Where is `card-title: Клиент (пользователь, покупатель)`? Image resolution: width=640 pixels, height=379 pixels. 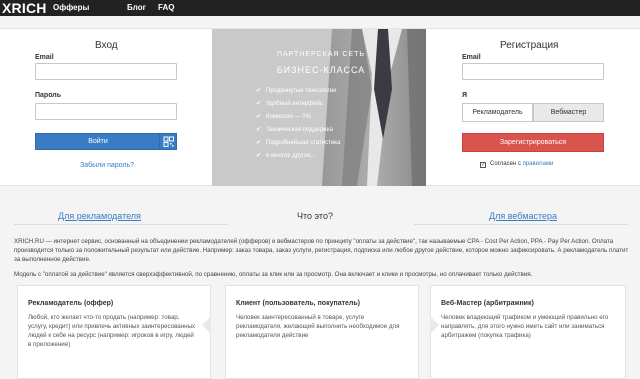
card-title: Клиент (пользователь, покупатель) is located at coordinates (298, 303).